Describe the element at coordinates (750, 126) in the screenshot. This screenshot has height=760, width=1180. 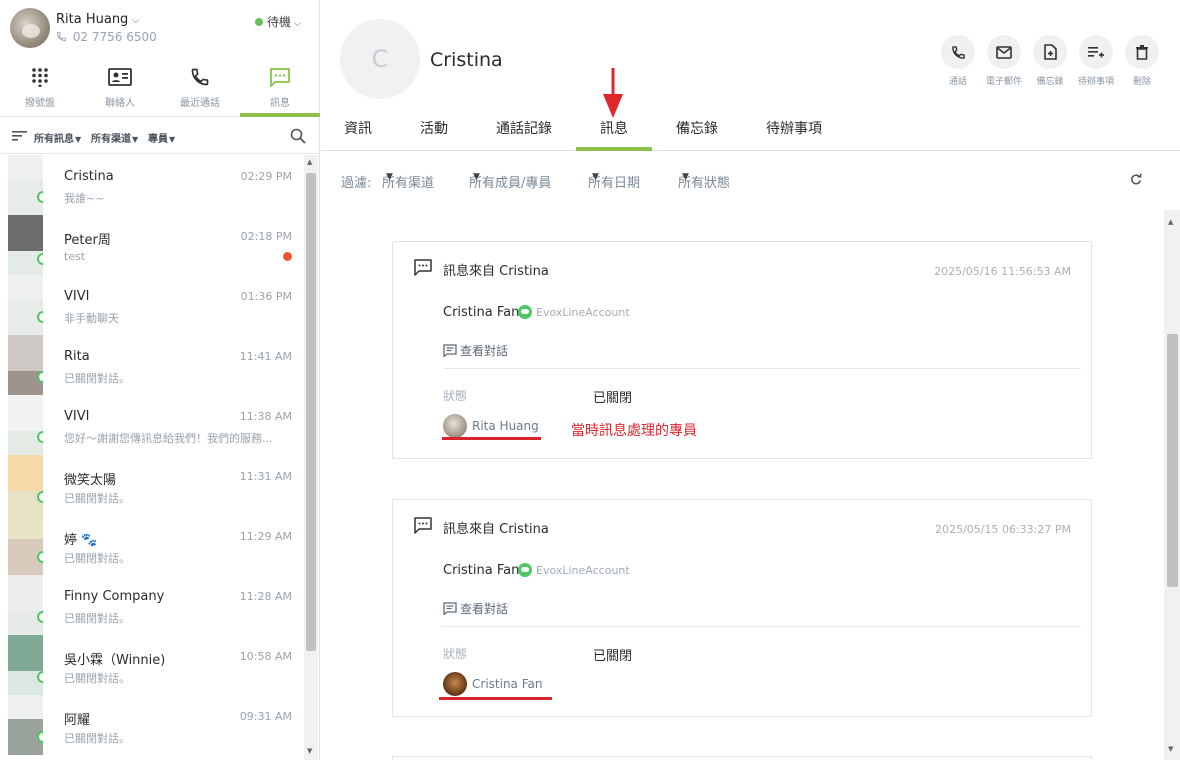
I see `contact-tabs: 資訊 活動 通話記錄 訊息 備忘錄 待辦事項` at that location.